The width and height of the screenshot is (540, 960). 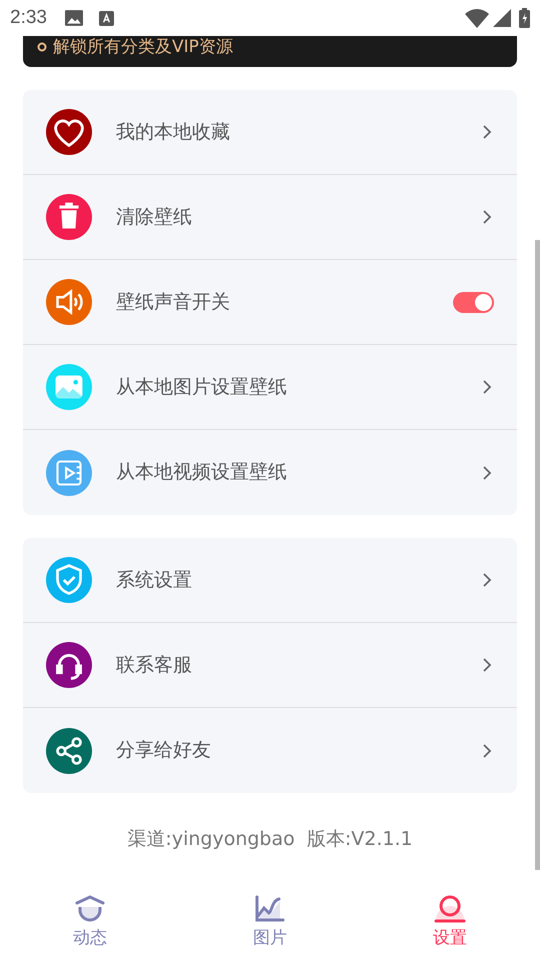 I want to click on nav-tab: 设置, so click(x=450, y=920).